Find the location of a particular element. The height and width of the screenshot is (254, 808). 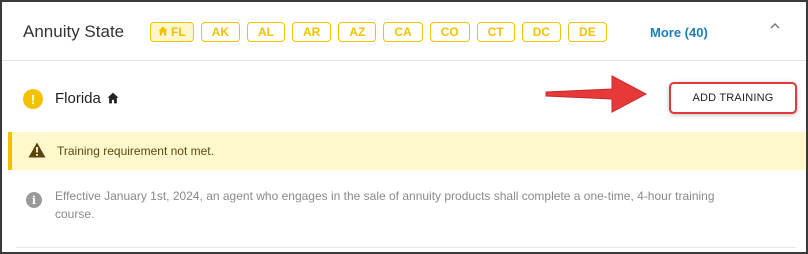

state-chip-ar: AR is located at coordinates (312, 32).